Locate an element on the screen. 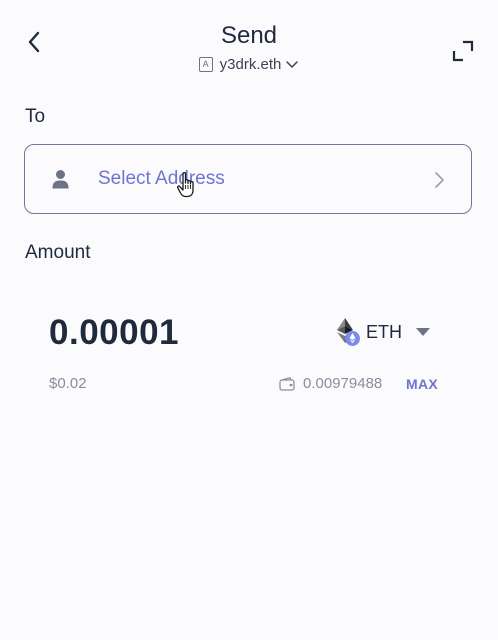 This screenshot has width=498, height=640. amount-label: Amount is located at coordinates (58, 252).